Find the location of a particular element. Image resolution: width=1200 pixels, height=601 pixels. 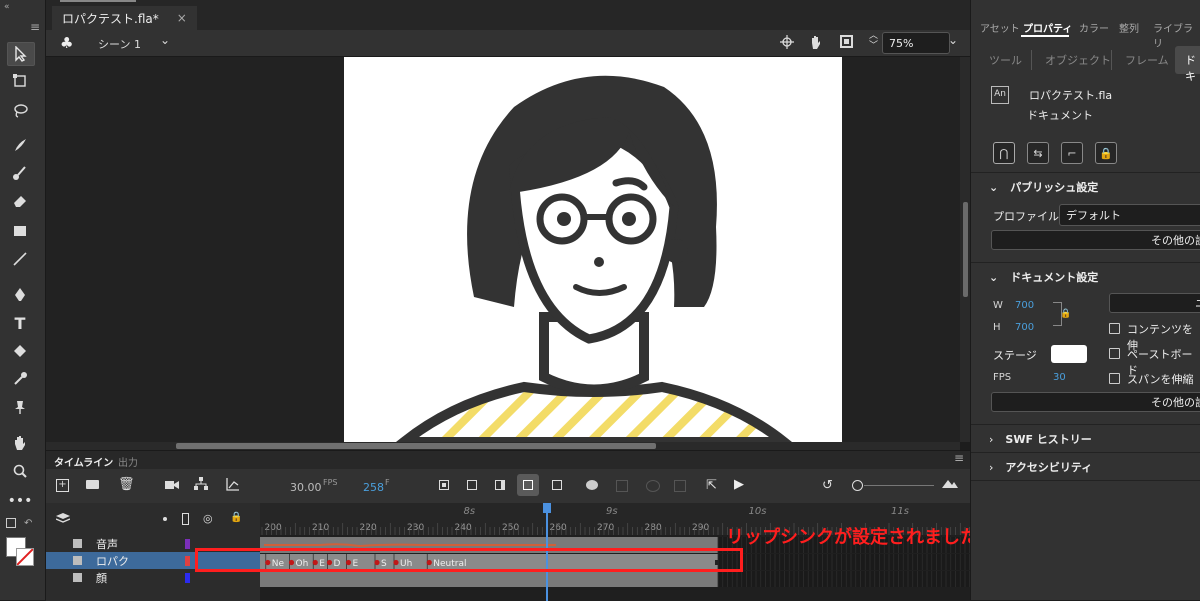

default-colors-icon: ↶ is located at coordinates (28, 523).